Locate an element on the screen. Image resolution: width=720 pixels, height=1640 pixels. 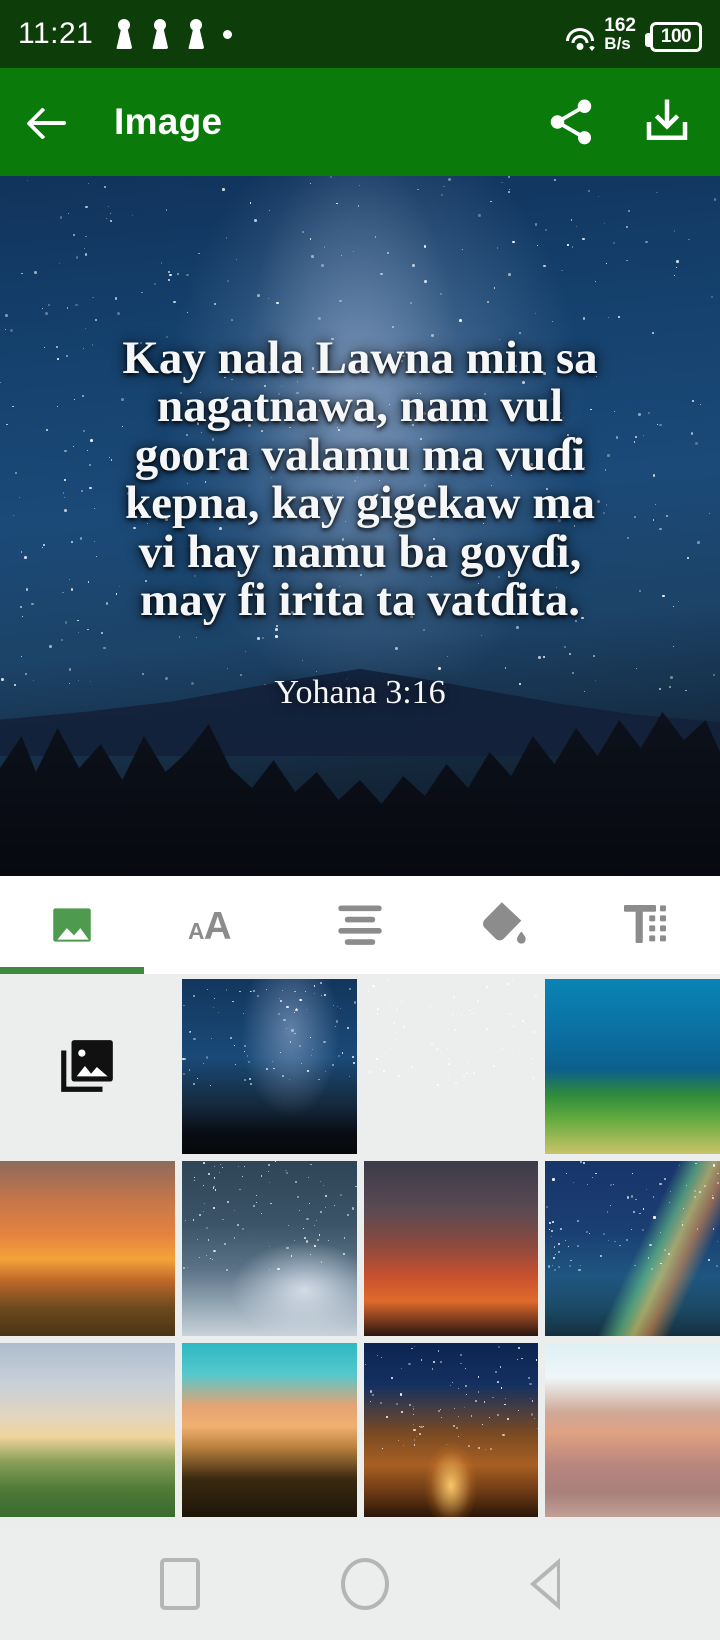
notification-dot-icon is located at coordinates (228, 34).